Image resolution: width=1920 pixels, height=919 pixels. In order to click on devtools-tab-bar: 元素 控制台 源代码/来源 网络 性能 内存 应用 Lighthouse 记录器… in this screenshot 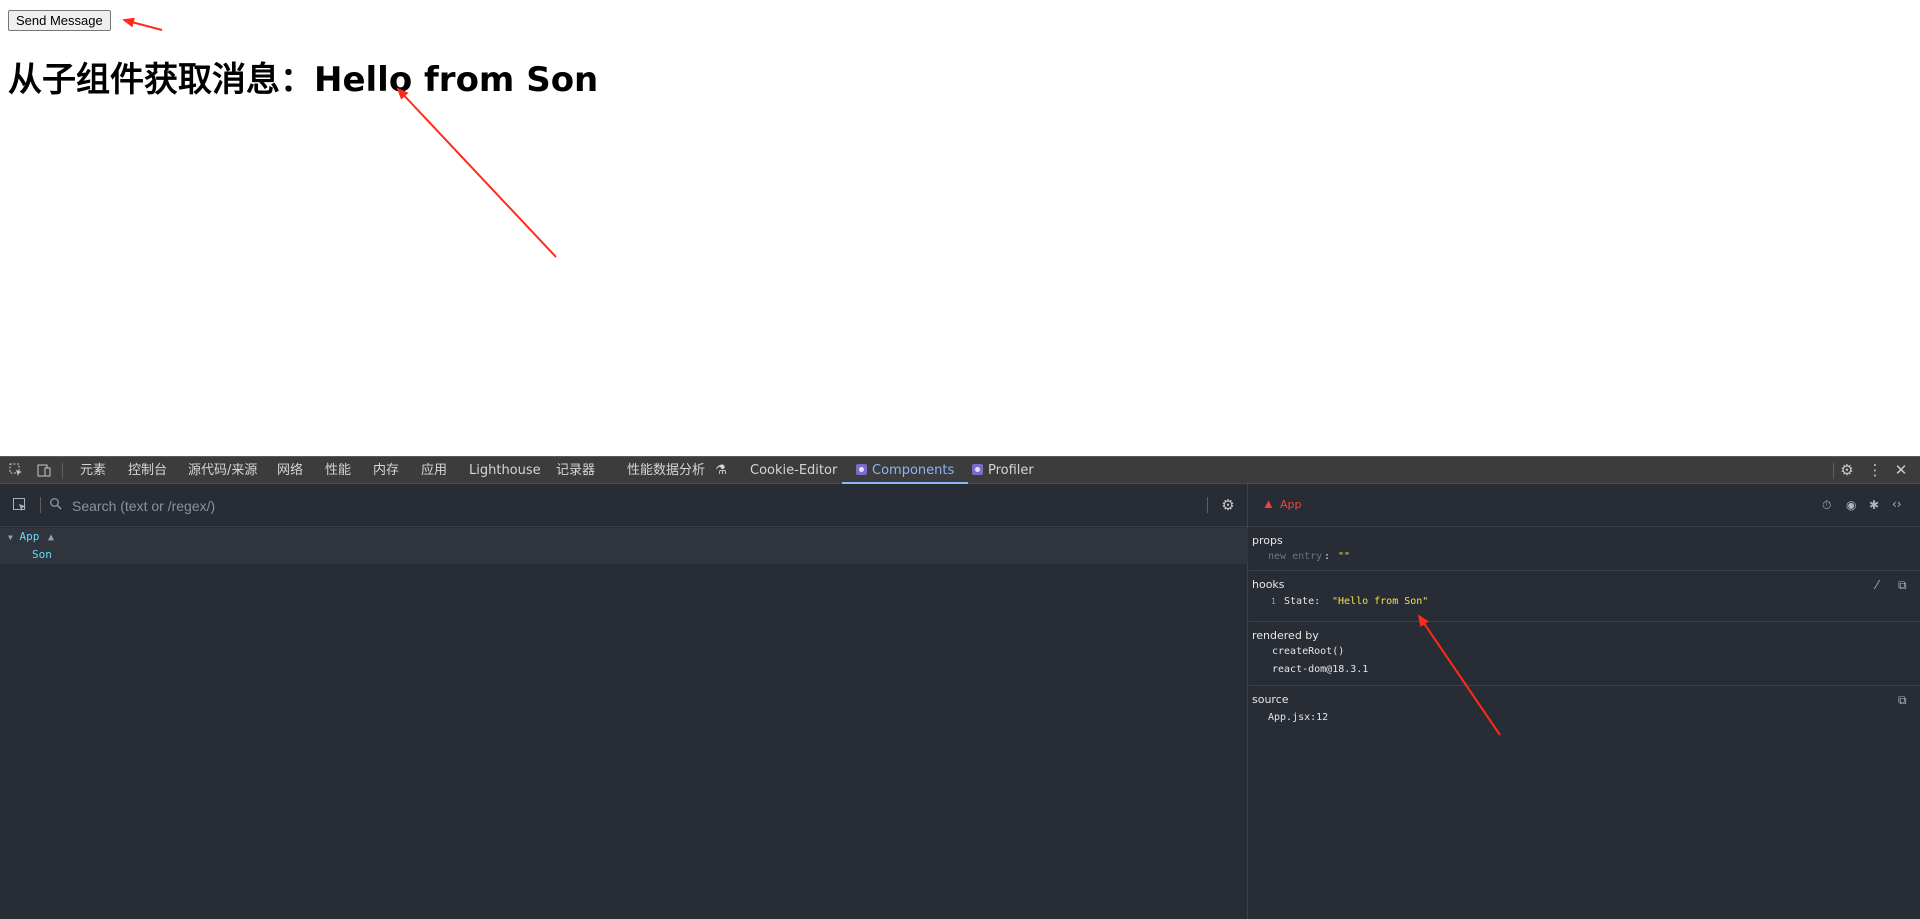, I will do `click(960, 470)`.